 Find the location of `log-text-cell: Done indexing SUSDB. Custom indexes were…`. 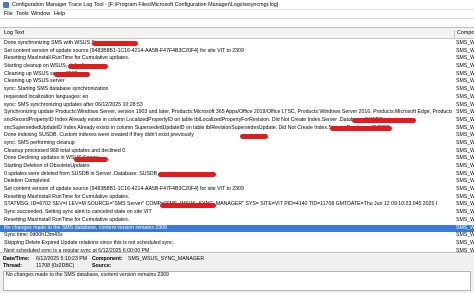

log-text-cell: Done indexing SUSDB. Custom indexes were… is located at coordinates (99, 135).